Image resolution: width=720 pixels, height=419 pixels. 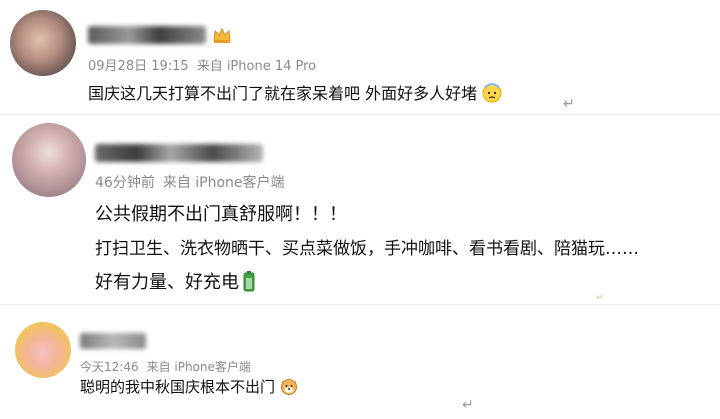 I want to click on comment-text: 好有力量、好充电, so click(x=175, y=282).